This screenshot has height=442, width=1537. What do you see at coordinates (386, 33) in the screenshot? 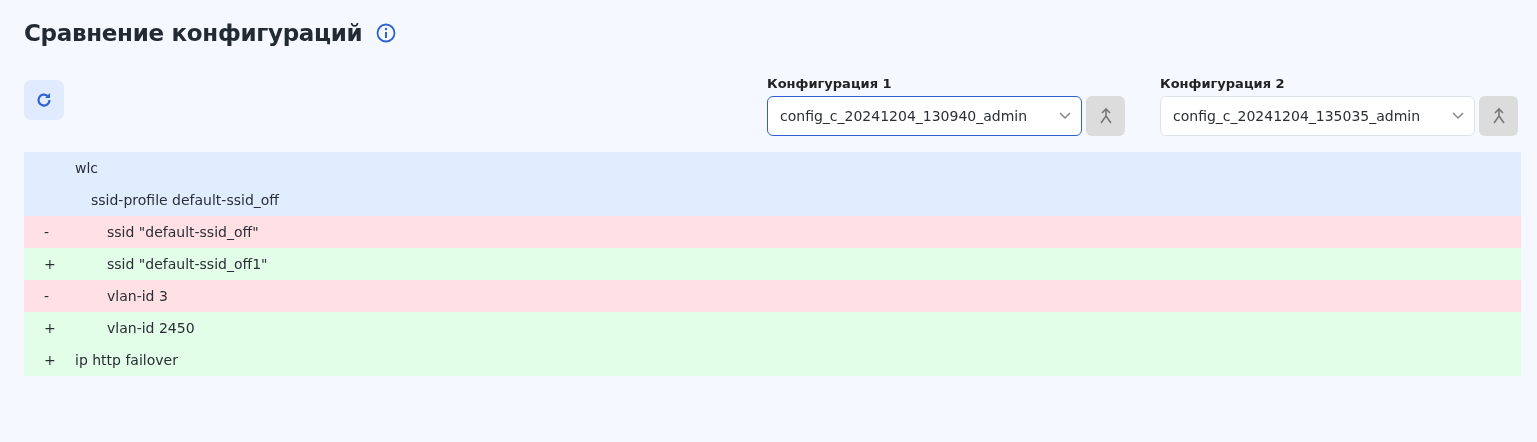
I see `info-icon` at bounding box center [386, 33].